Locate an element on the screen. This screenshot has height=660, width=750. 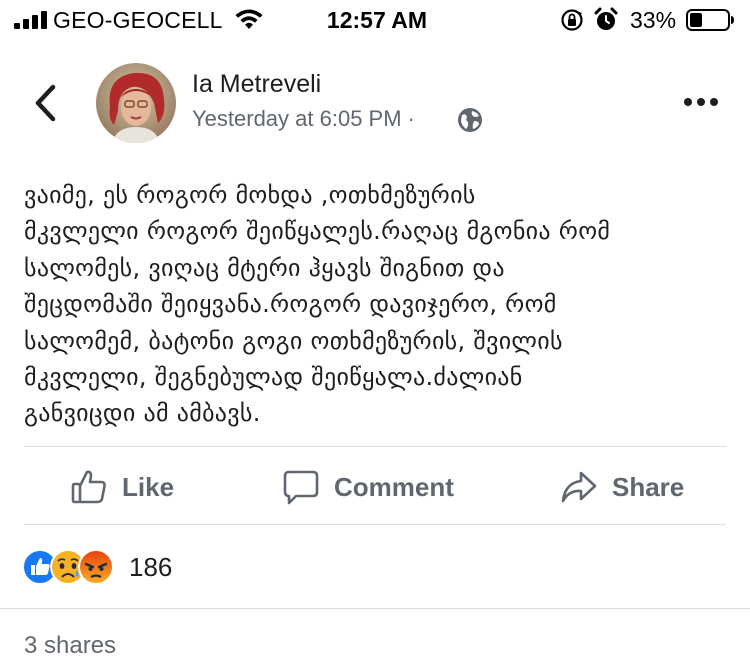
post-meta: Yesterday at 6:05 PM · is located at coordinates (306, 119).